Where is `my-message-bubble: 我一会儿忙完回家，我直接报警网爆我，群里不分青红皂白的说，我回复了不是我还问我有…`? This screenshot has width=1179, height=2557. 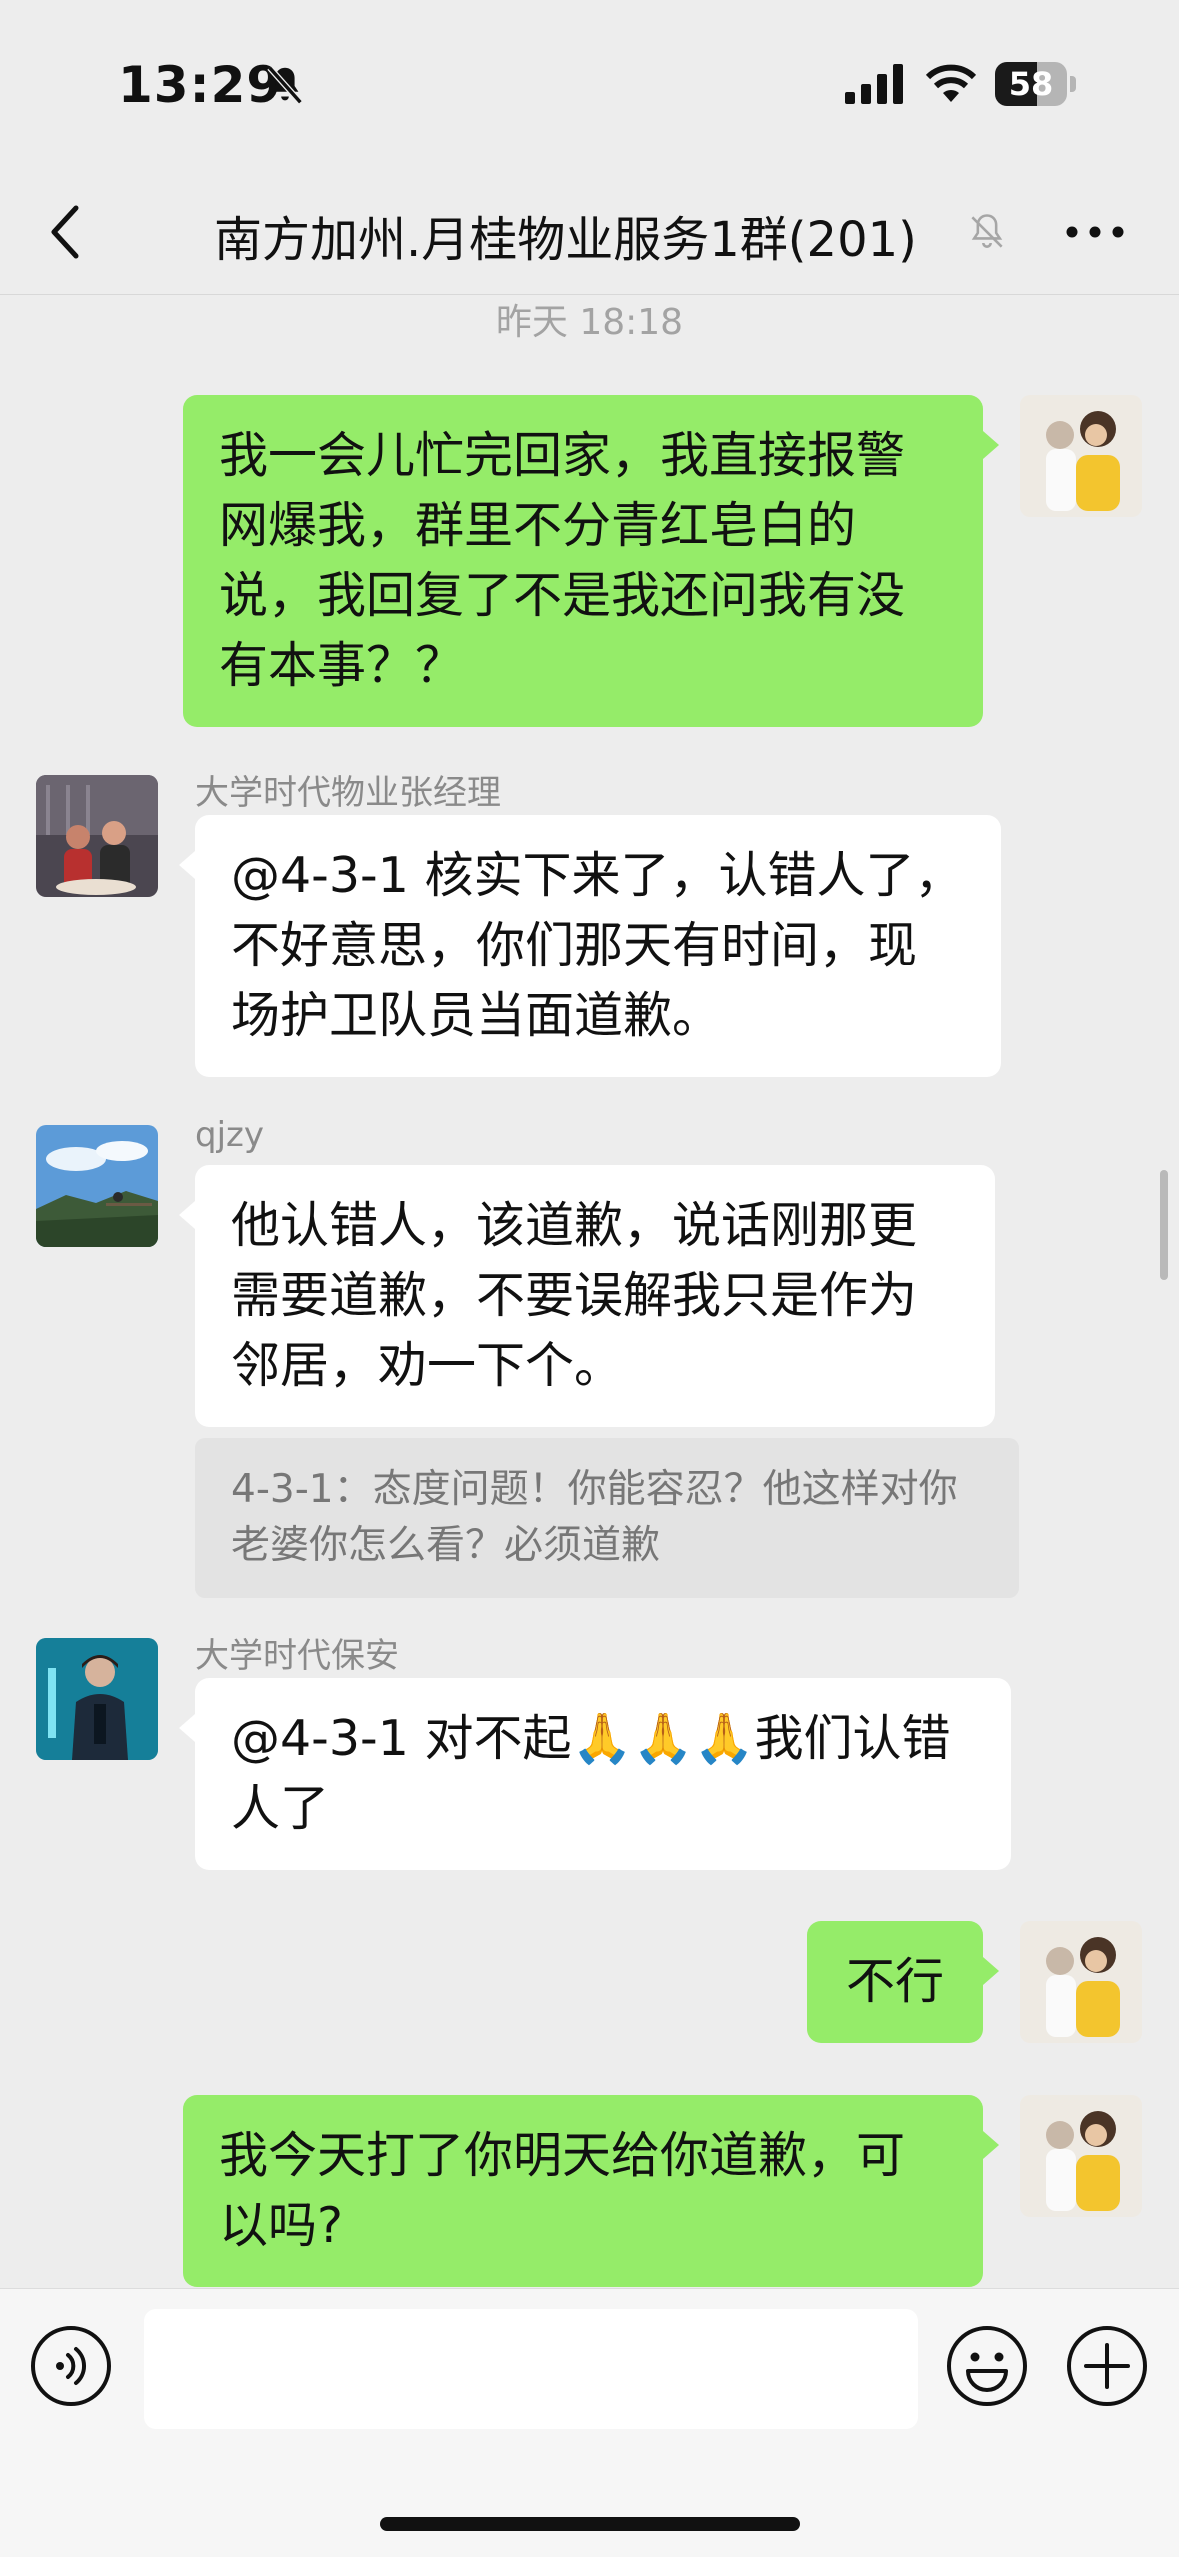 my-message-bubble: 我一会儿忙完回家，我直接报警网爆我，群里不分青红皂白的说，我回复了不是我还问我有… is located at coordinates (583, 561).